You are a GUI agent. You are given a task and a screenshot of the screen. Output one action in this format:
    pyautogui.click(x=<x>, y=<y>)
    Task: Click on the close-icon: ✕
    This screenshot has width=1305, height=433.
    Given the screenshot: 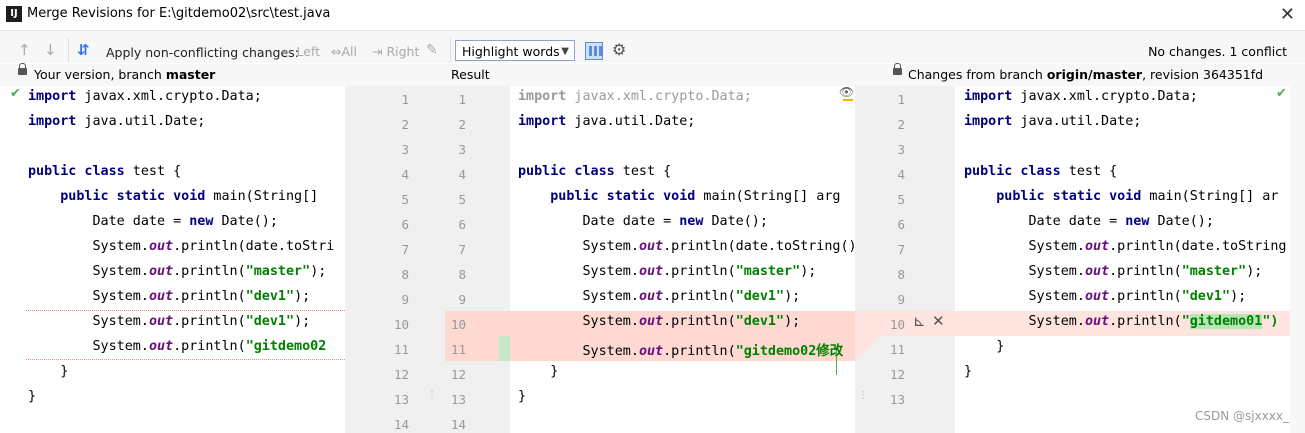 What is the action you would take?
    pyautogui.click(x=1287, y=14)
    